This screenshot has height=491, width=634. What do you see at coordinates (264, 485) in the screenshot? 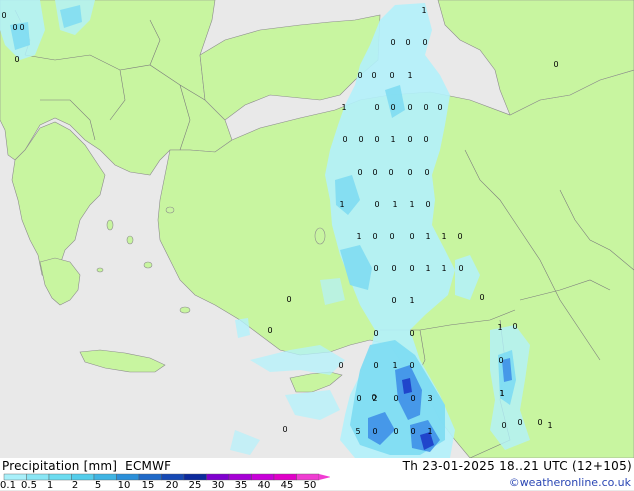
I see `scale-label: 40` at bounding box center [264, 485].